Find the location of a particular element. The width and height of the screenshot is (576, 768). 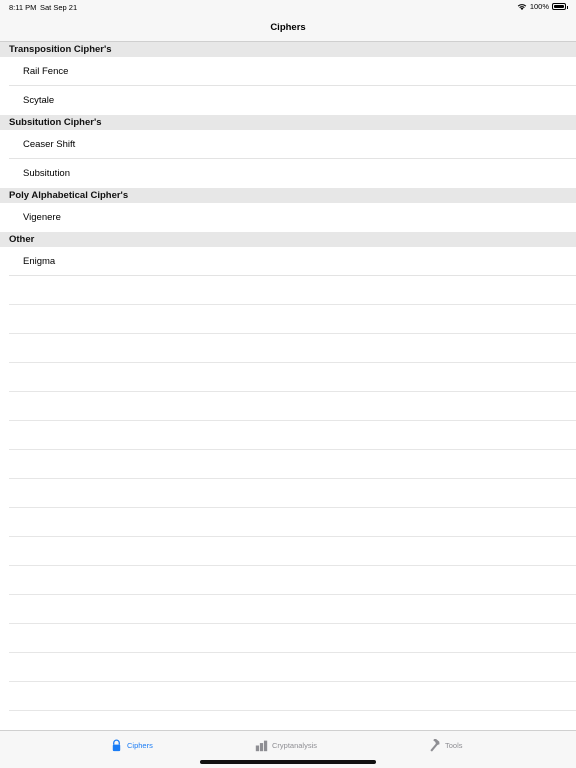

hammer-icon is located at coordinates (435, 745).